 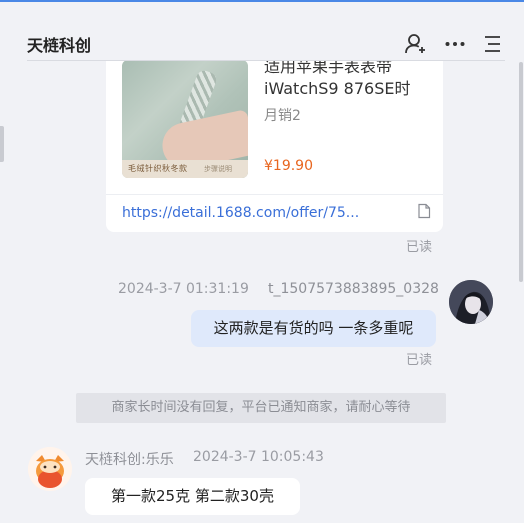 What do you see at coordinates (183, 289) in the screenshot?
I see `message-time: 2024-3-7 01:31:19` at bounding box center [183, 289].